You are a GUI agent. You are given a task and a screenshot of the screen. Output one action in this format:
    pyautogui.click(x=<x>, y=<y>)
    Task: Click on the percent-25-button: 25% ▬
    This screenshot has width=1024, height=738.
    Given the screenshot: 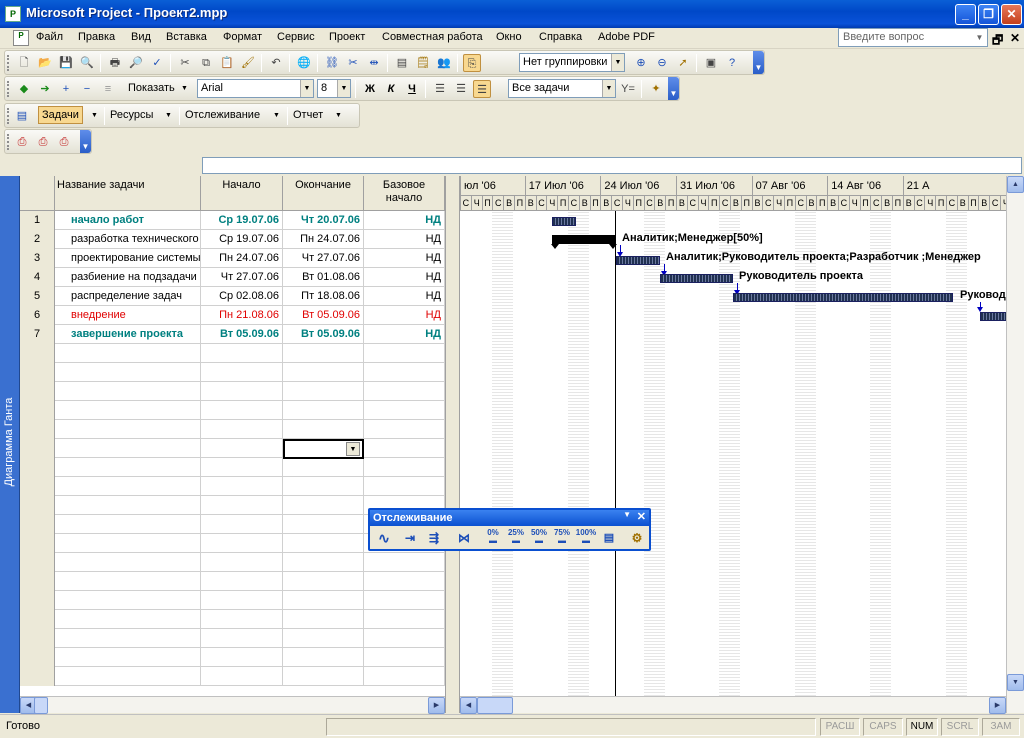 What is the action you would take?
    pyautogui.click(x=516, y=538)
    